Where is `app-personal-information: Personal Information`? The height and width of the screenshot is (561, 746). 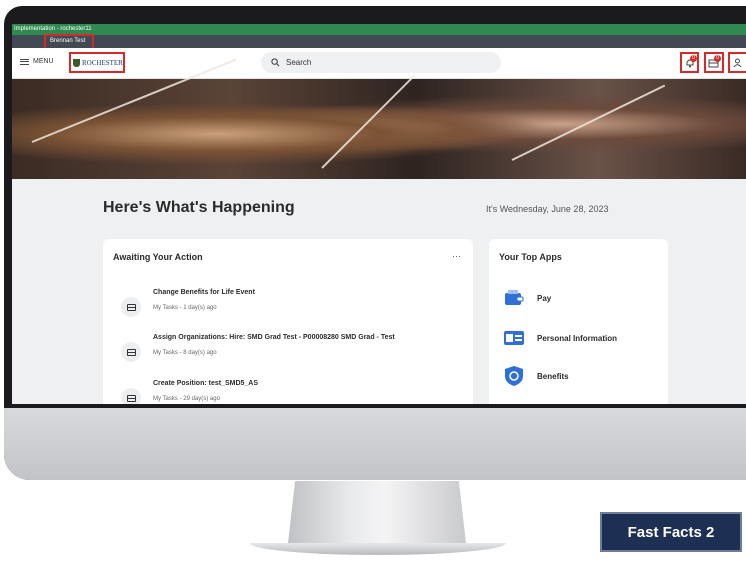
app-personal-information: Personal Information is located at coordinates (573, 338).